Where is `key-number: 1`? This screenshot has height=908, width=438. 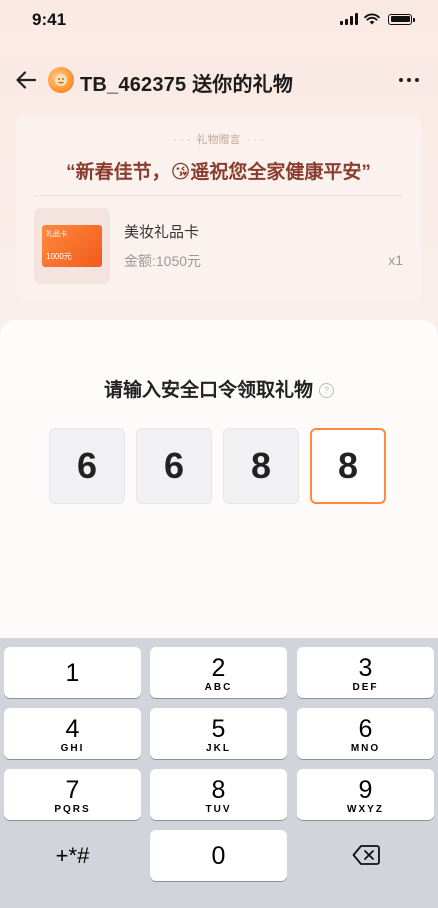
key-number: 1 is located at coordinates (72, 673).